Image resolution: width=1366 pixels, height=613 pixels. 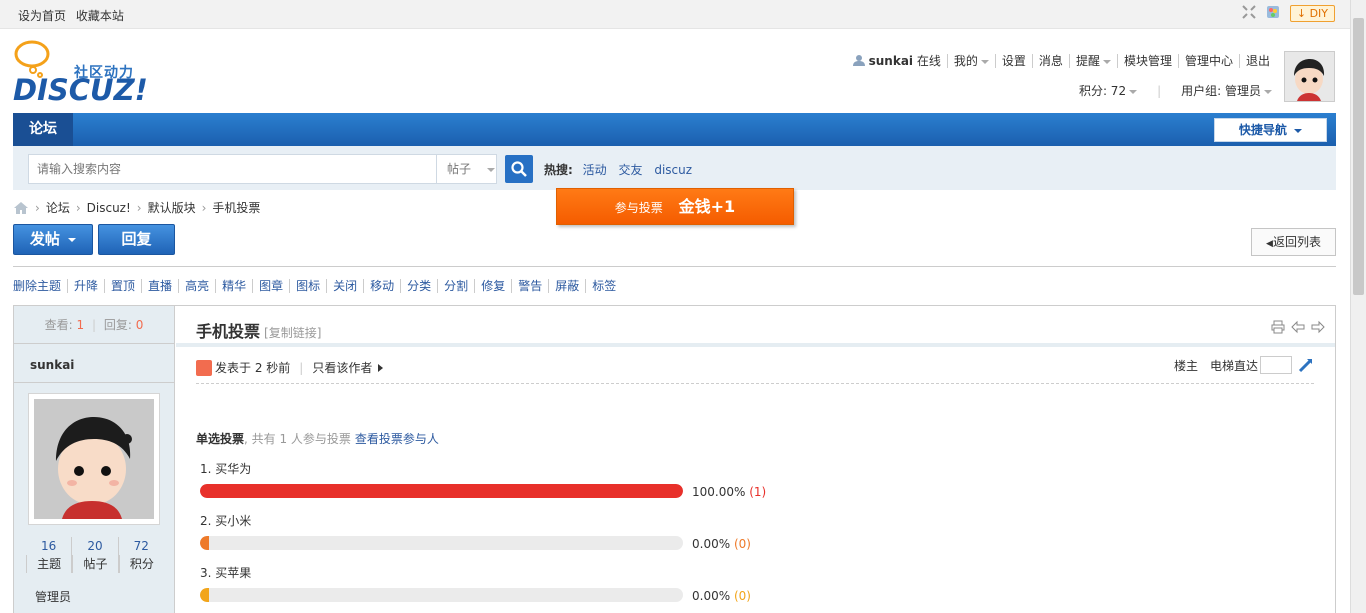 I want to click on mod-link: 警告, so click(x=529, y=286).